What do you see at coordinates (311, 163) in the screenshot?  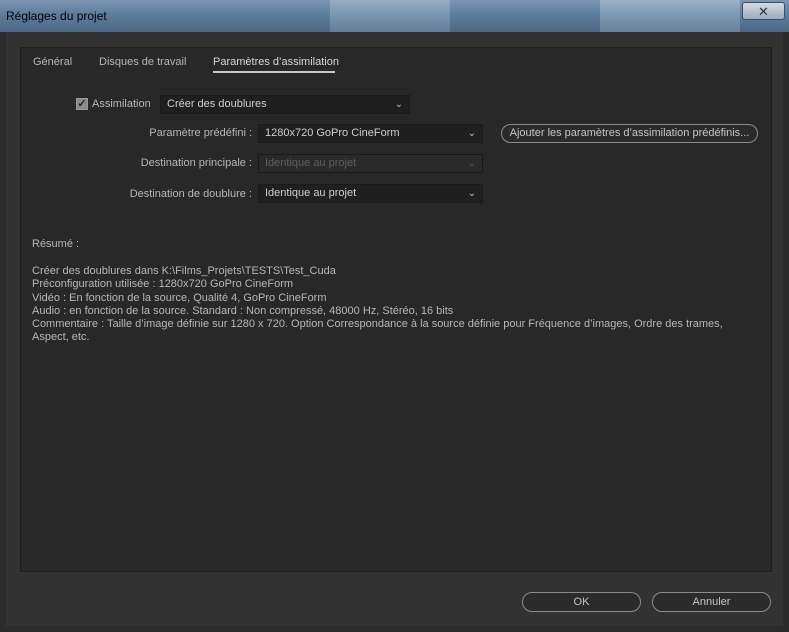 I see `primary-destination-value: Identique au projet` at bounding box center [311, 163].